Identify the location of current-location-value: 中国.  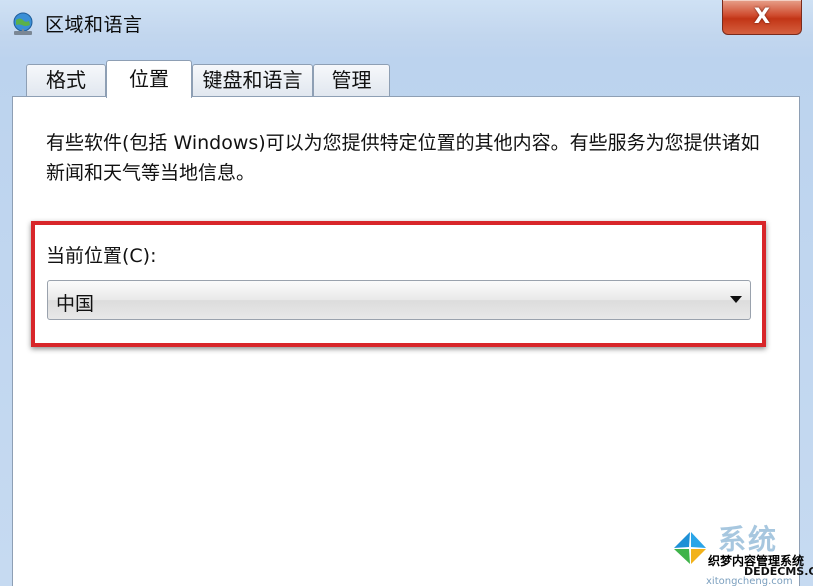
(75, 304).